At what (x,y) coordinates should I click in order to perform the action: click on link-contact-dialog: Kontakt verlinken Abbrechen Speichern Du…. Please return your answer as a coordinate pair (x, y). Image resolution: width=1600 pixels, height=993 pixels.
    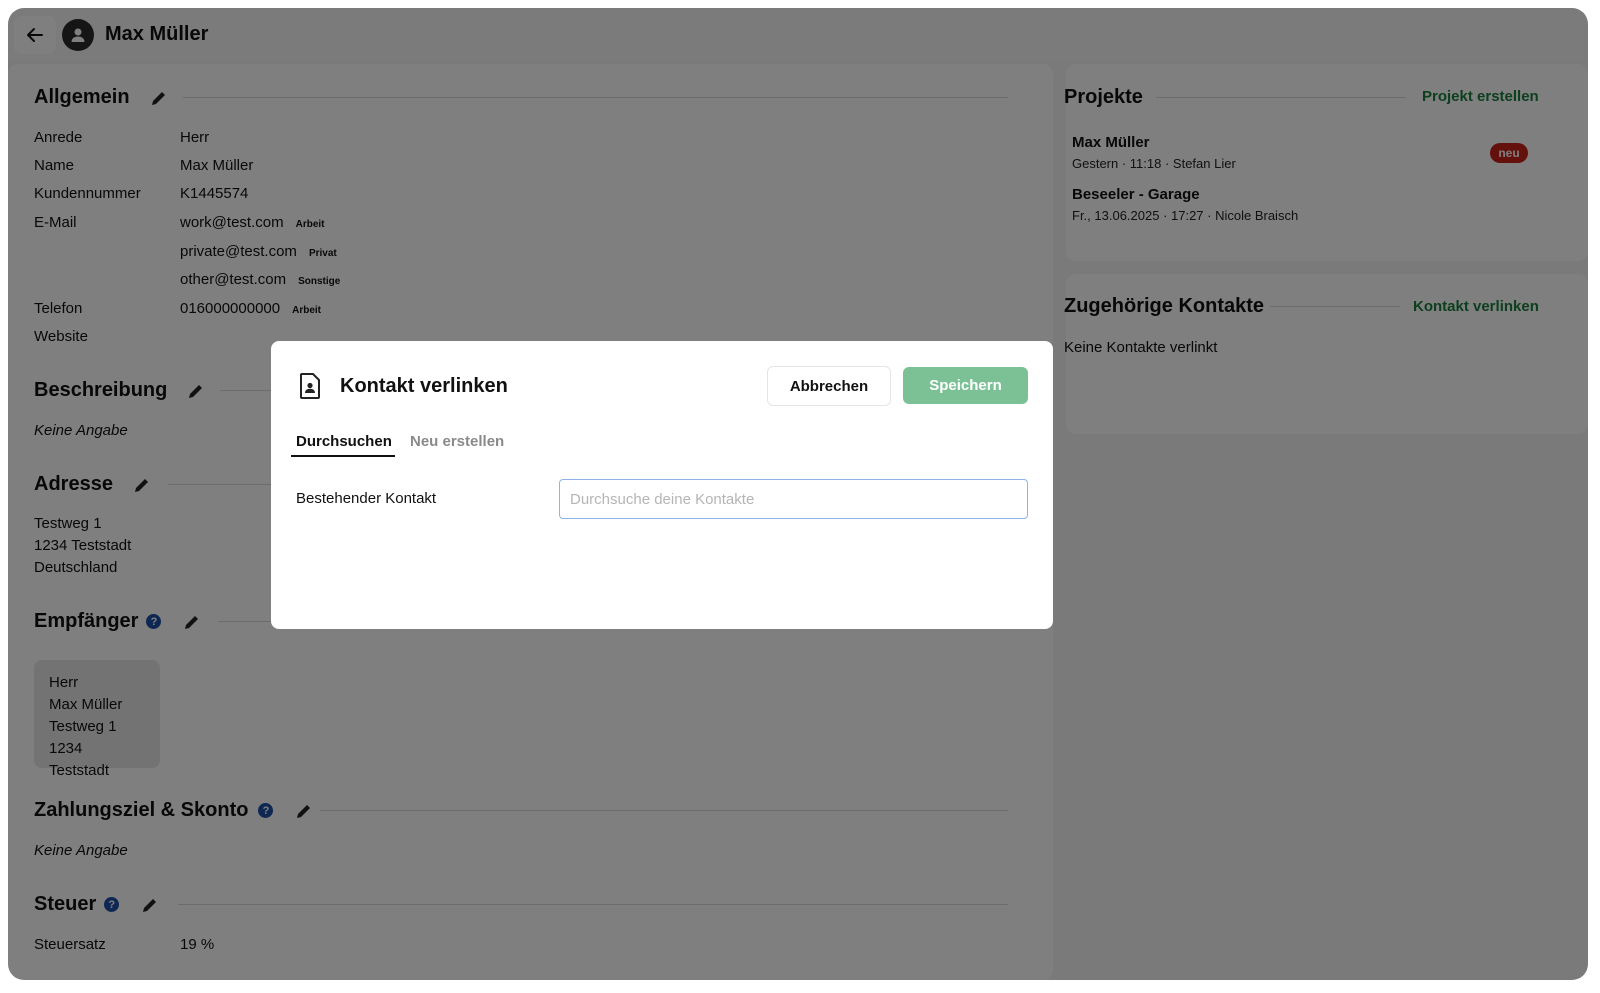
    Looking at the image, I should click on (662, 485).